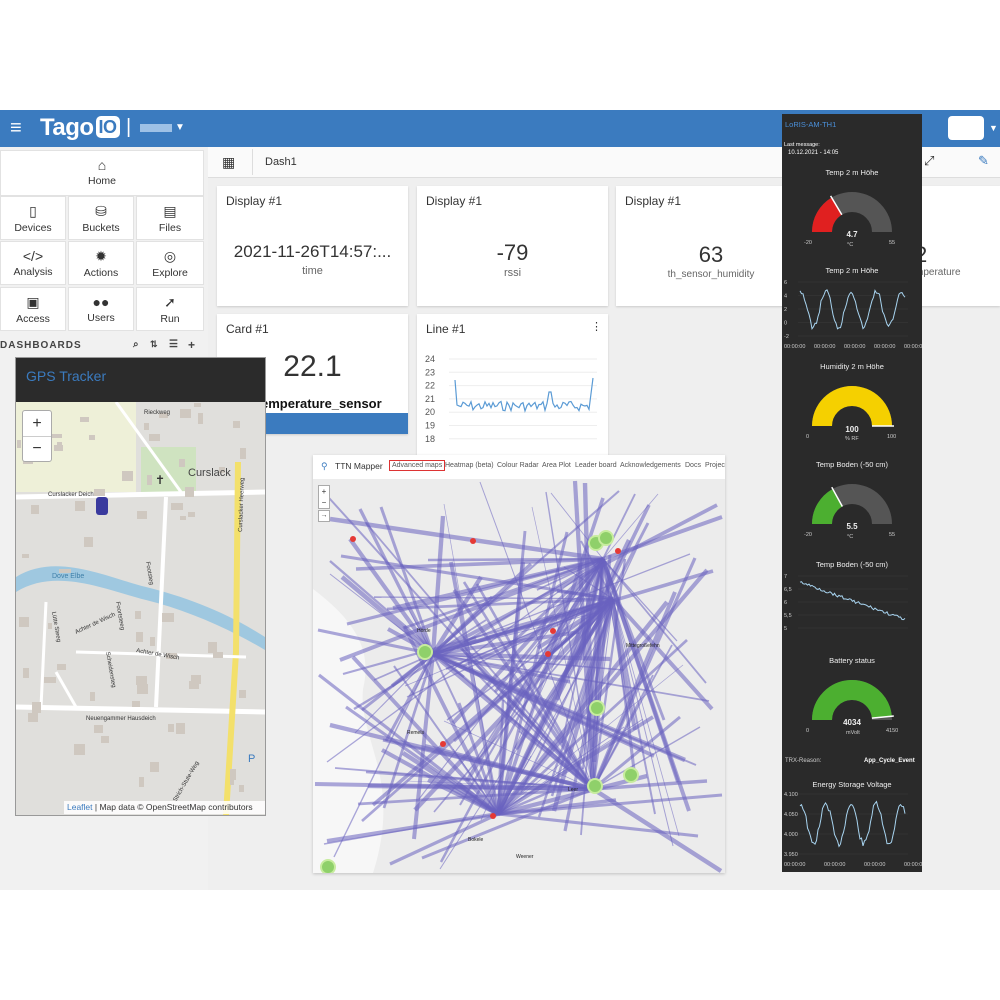 The width and height of the screenshot is (1000, 1000). What do you see at coordinates (788, 590) in the screenshot?
I see `y-tick-label: 6,5` at bounding box center [788, 590].